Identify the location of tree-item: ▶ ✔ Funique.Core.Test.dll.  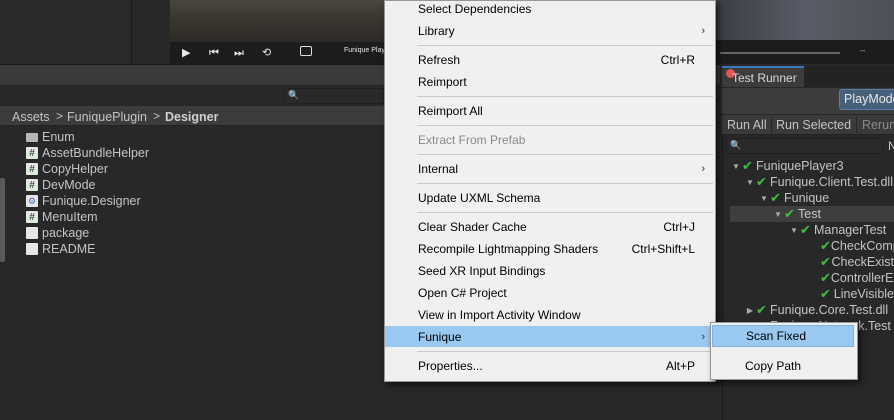
(819, 310).